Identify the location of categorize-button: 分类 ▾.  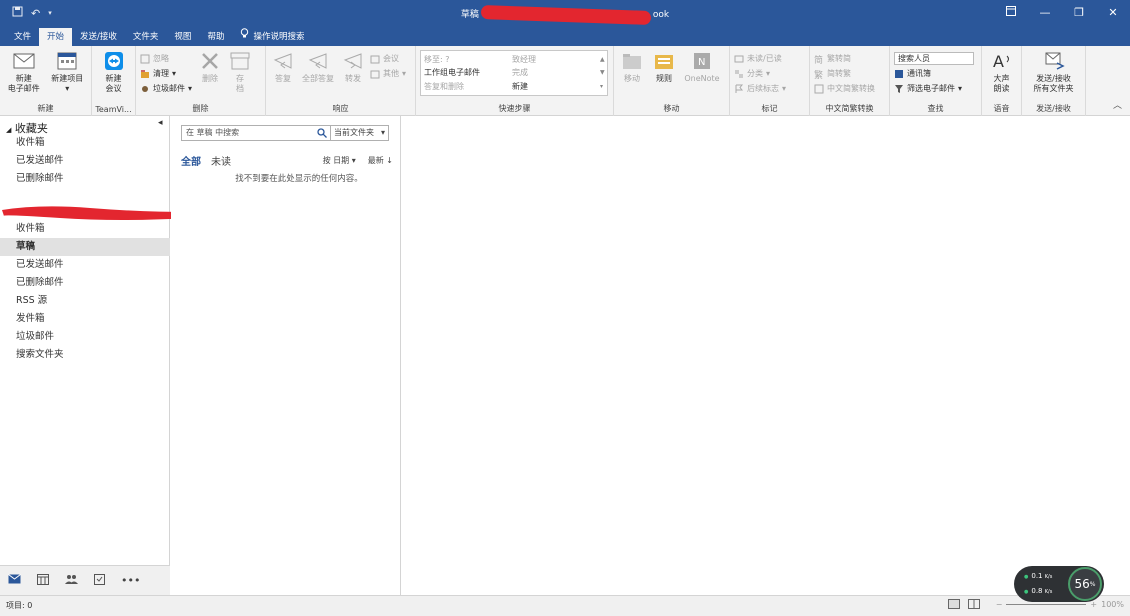
(760, 73).